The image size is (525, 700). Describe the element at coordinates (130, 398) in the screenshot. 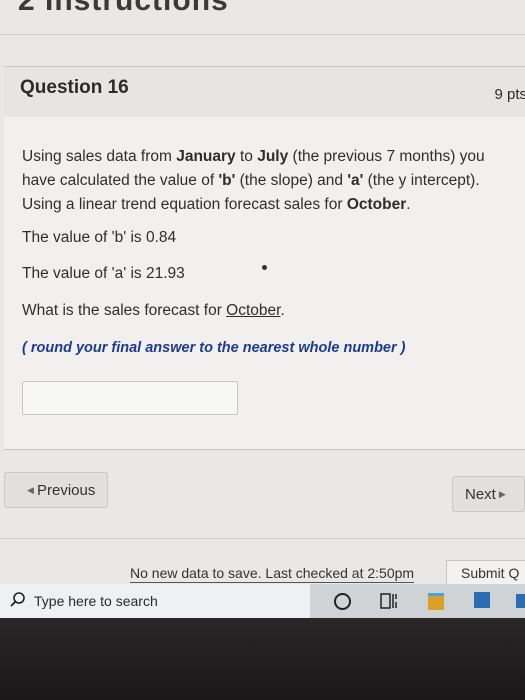

I see `answer-input` at that location.